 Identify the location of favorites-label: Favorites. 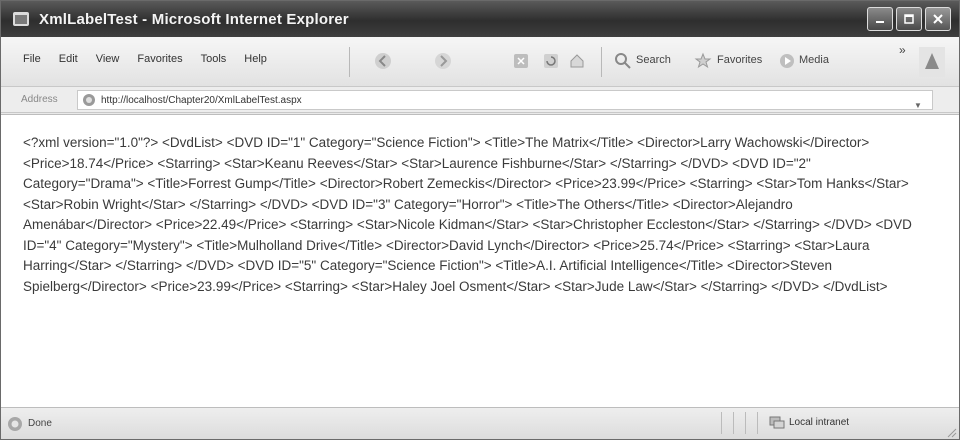
(739, 60).